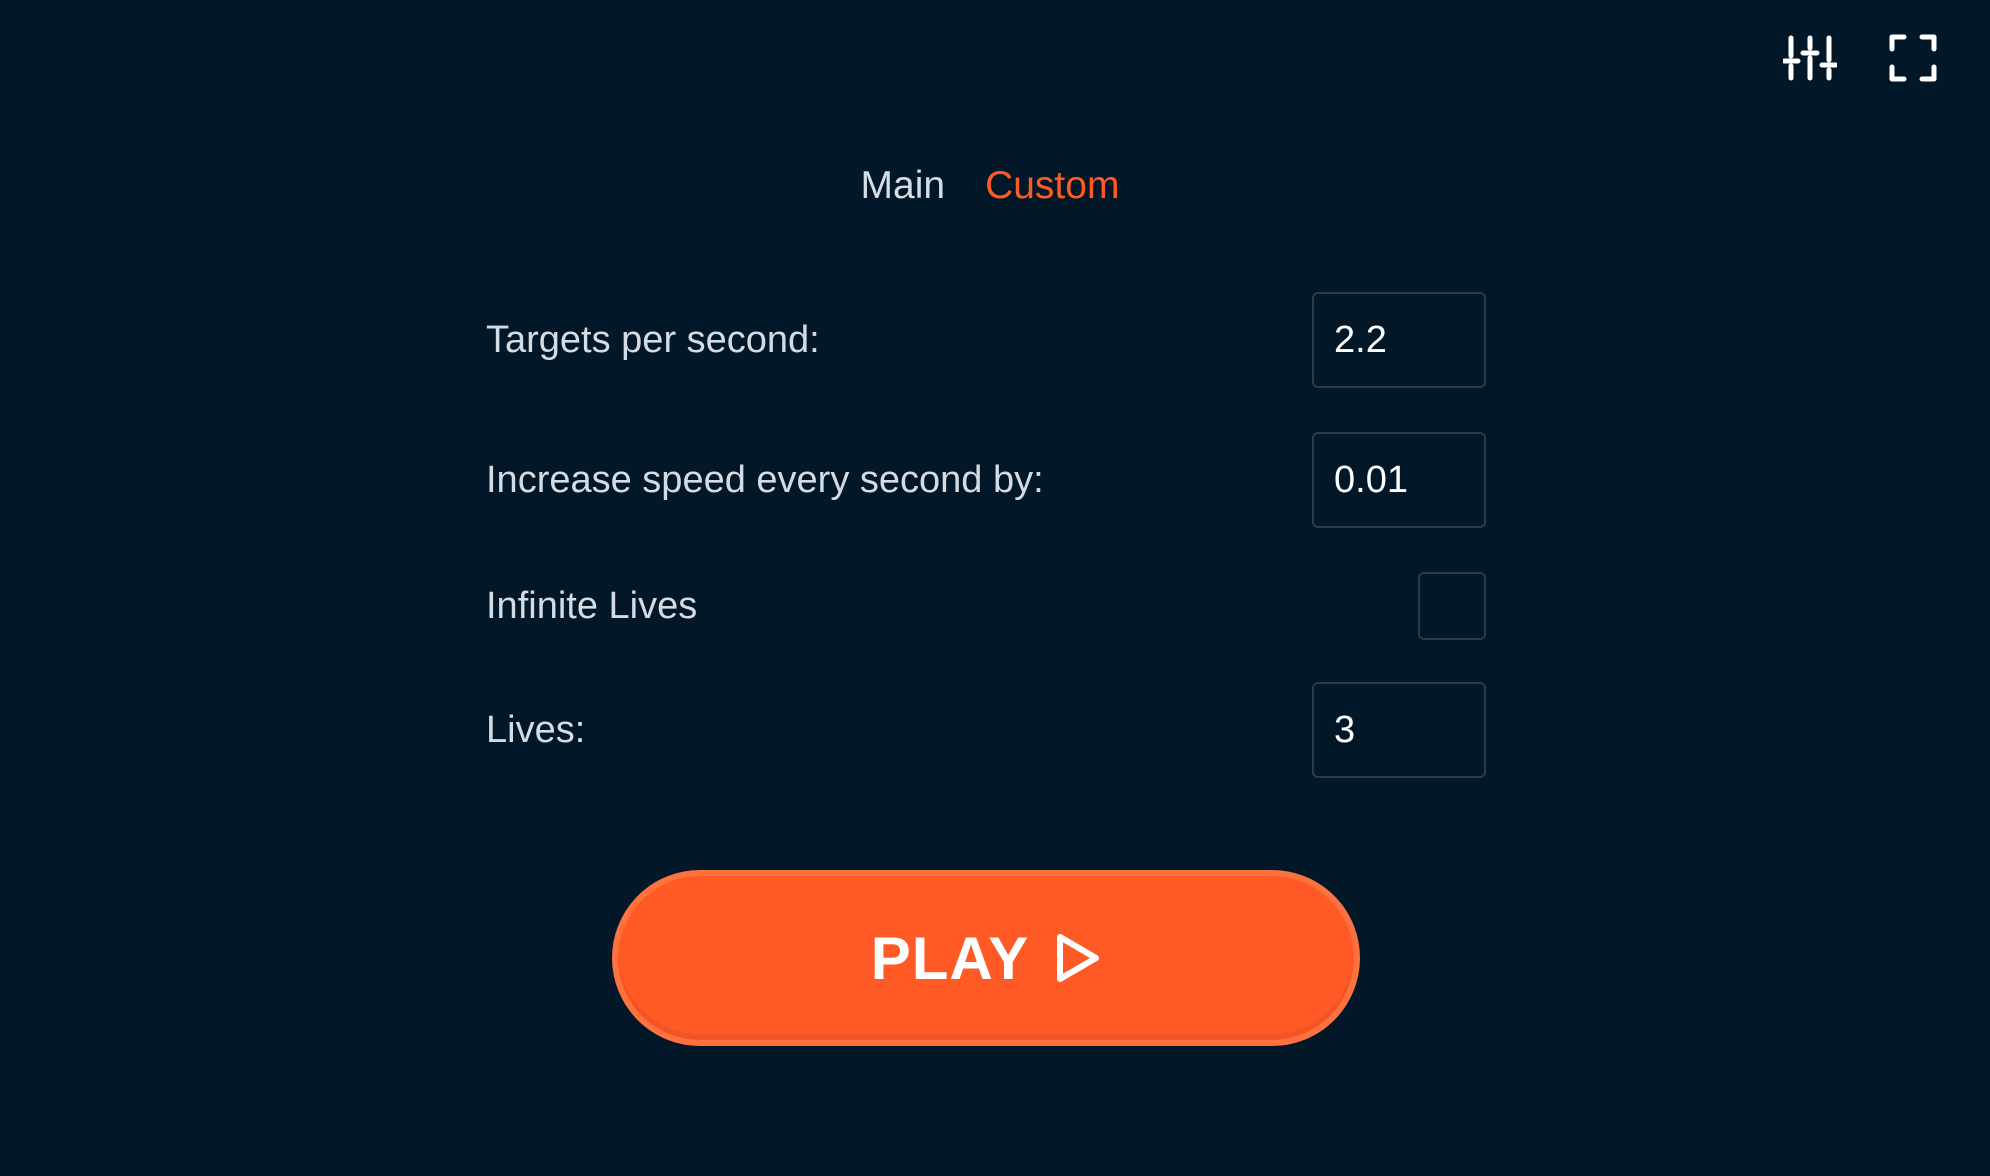  Describe the element at coordinates (765, 479) in the screenshot. I see `speed-increase-label: Increase speed every second by:` at that location.